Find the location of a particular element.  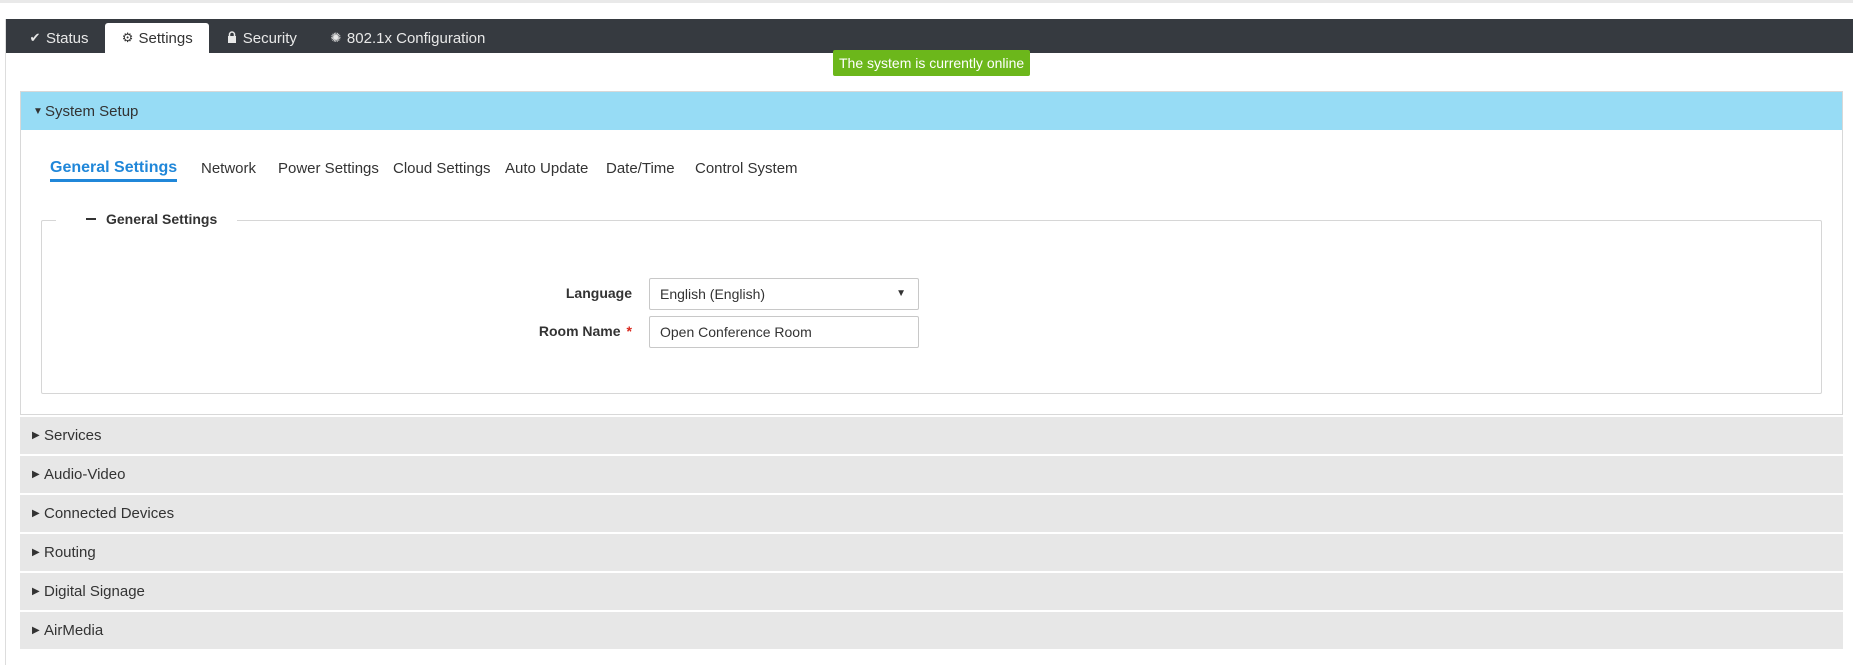

room-name-row: Room Name * is located at coordinates (931, 332).